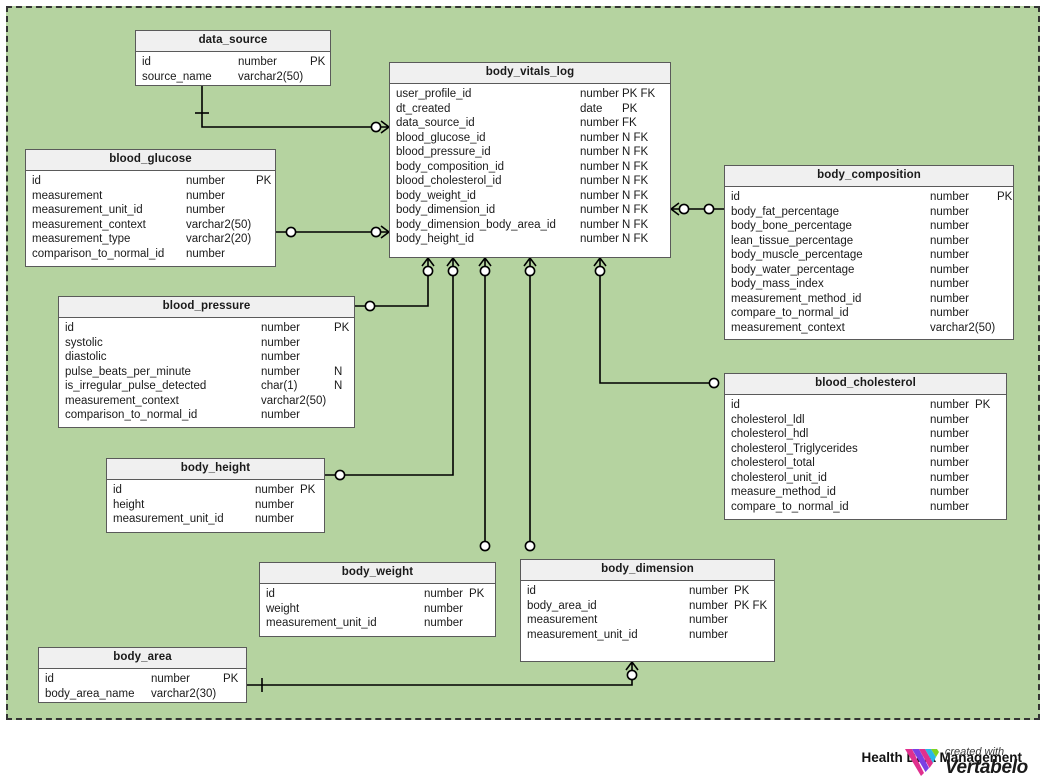 The image size is (1046, 783). I want to click on column-type: char(1), so click(279, 386).